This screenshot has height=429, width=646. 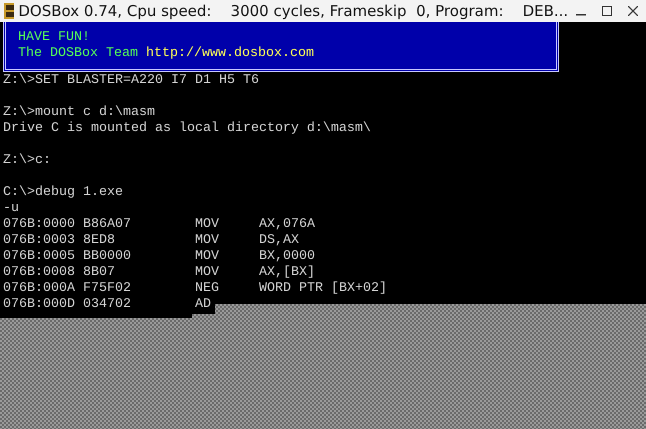 What do you see at coordinates (287, 225) in the screenshot?
I see `operand-text: AX,076A` at bounding box center [287, 225].